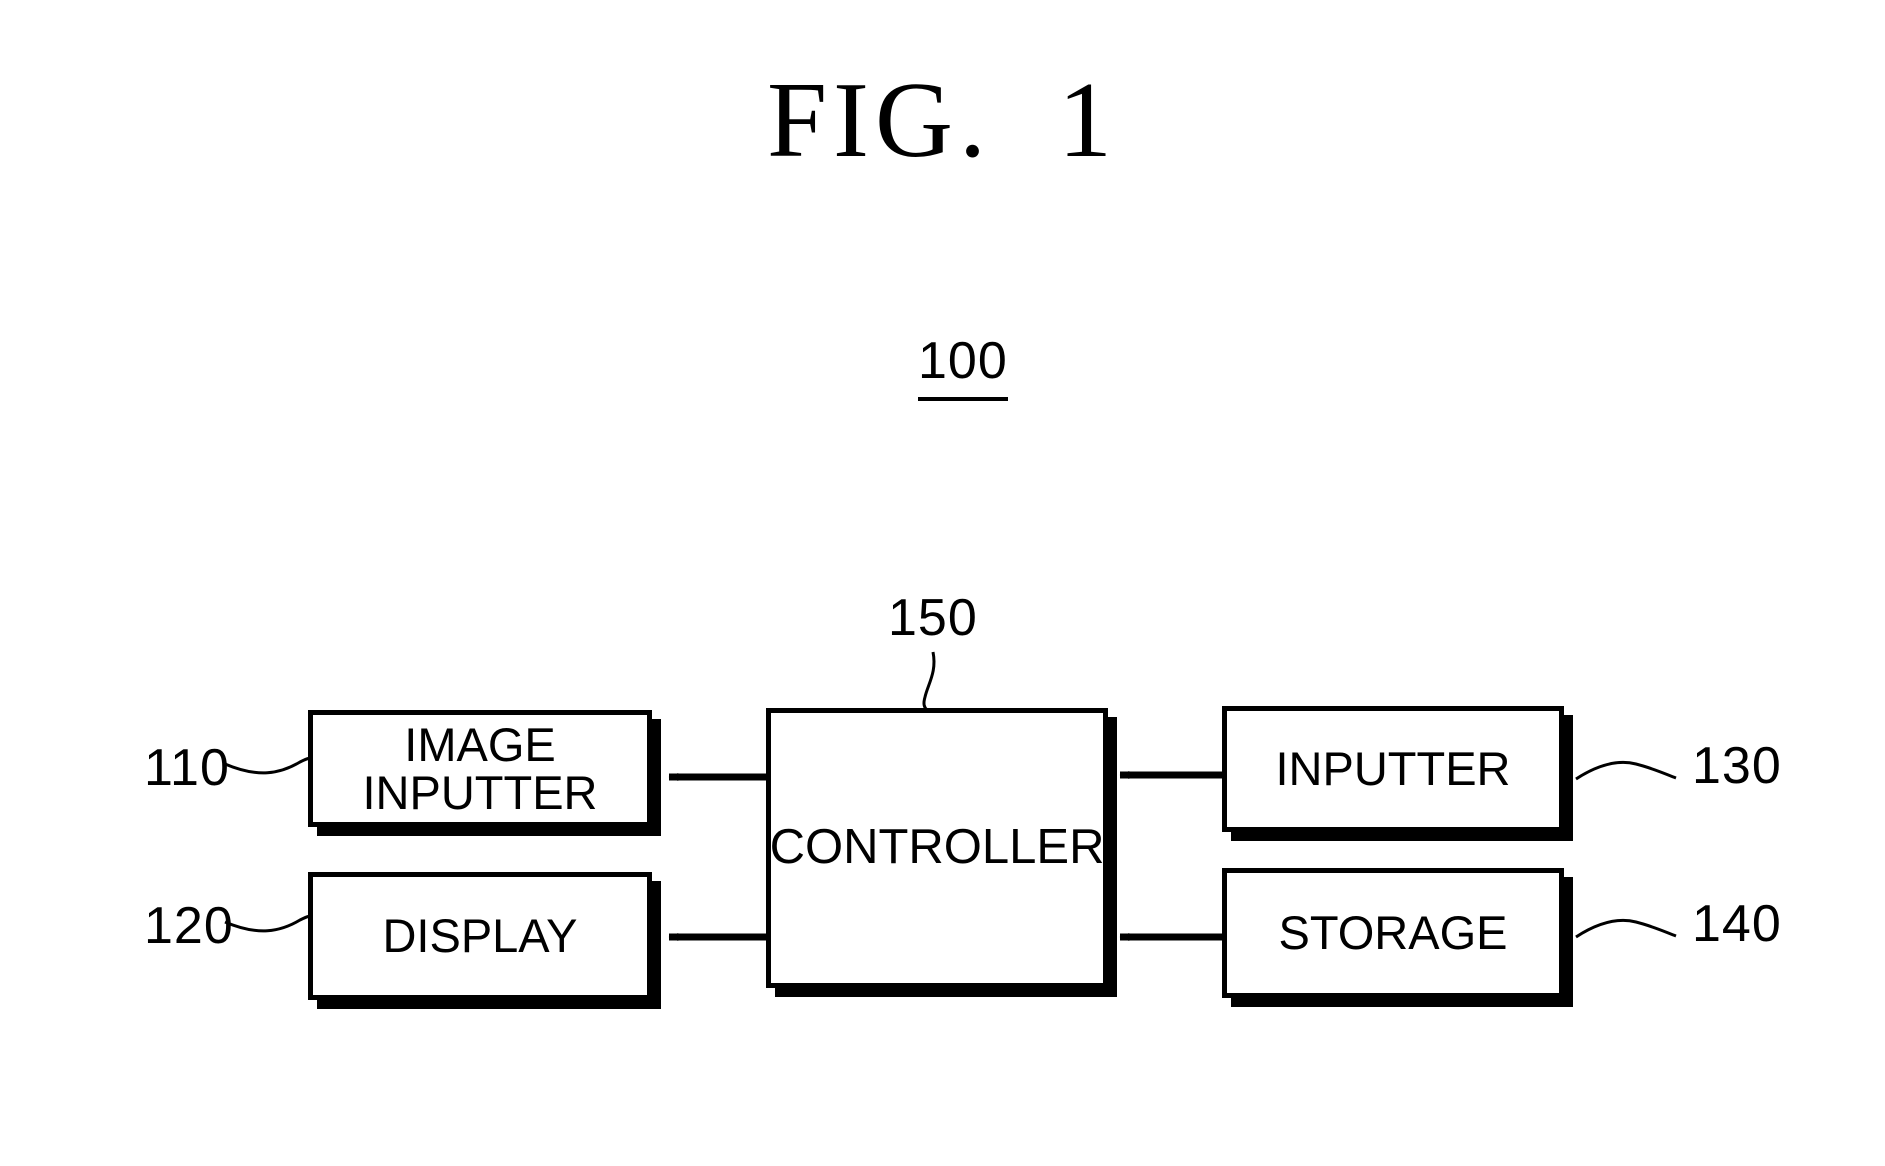 Image resolution: width=1885 pixels, height=1166 pixels. What do you see at coordinates (933, 618) in the screenshot?
I see `controller-reference-label: 150` at bounding box center [933, 618].